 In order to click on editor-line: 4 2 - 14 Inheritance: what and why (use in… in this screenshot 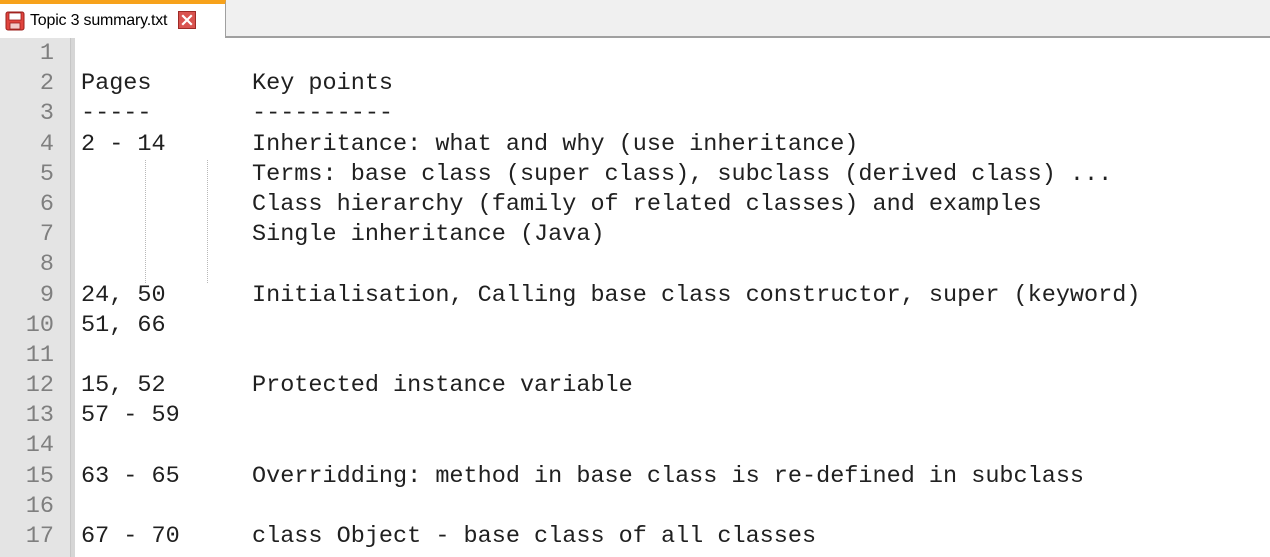, I will do `click(635, 145)`.